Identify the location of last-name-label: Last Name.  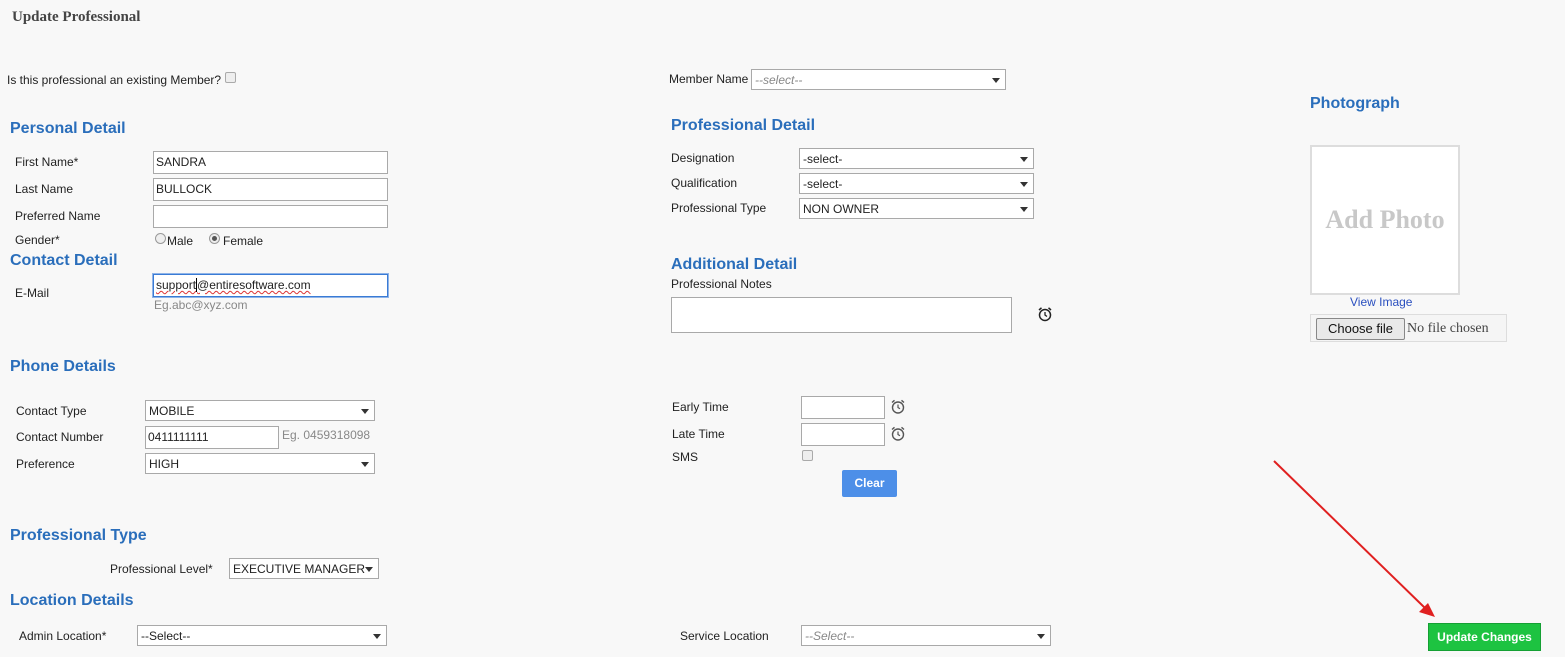
(44, 189).